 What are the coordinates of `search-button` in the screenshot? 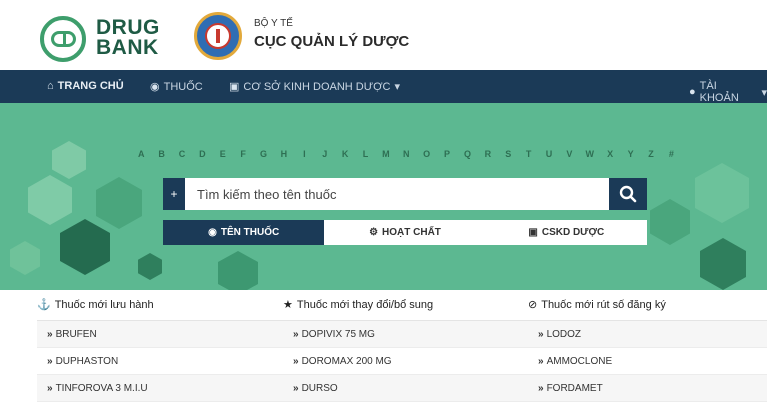 It's located at (628, 194).